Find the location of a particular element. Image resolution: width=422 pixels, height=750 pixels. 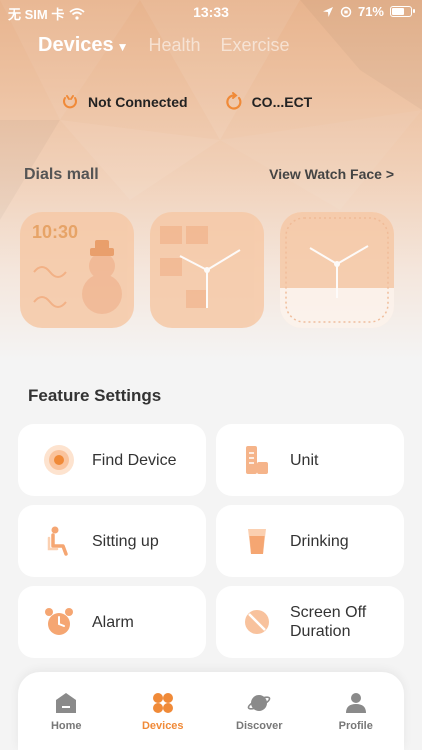

view-watch-face-link: View Watch Face > is located at coordinates (331, 175).